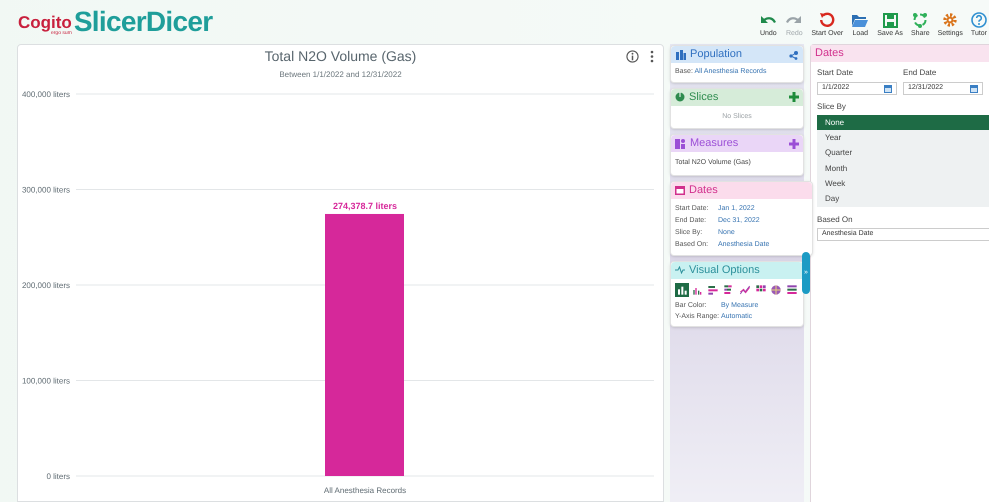 This screenshot has width=989, height=502. What do you see at coordinates (365, 205) in the screenshot?
I see `value-label: 274,378.7 liters` at bounding box center [365, 205].